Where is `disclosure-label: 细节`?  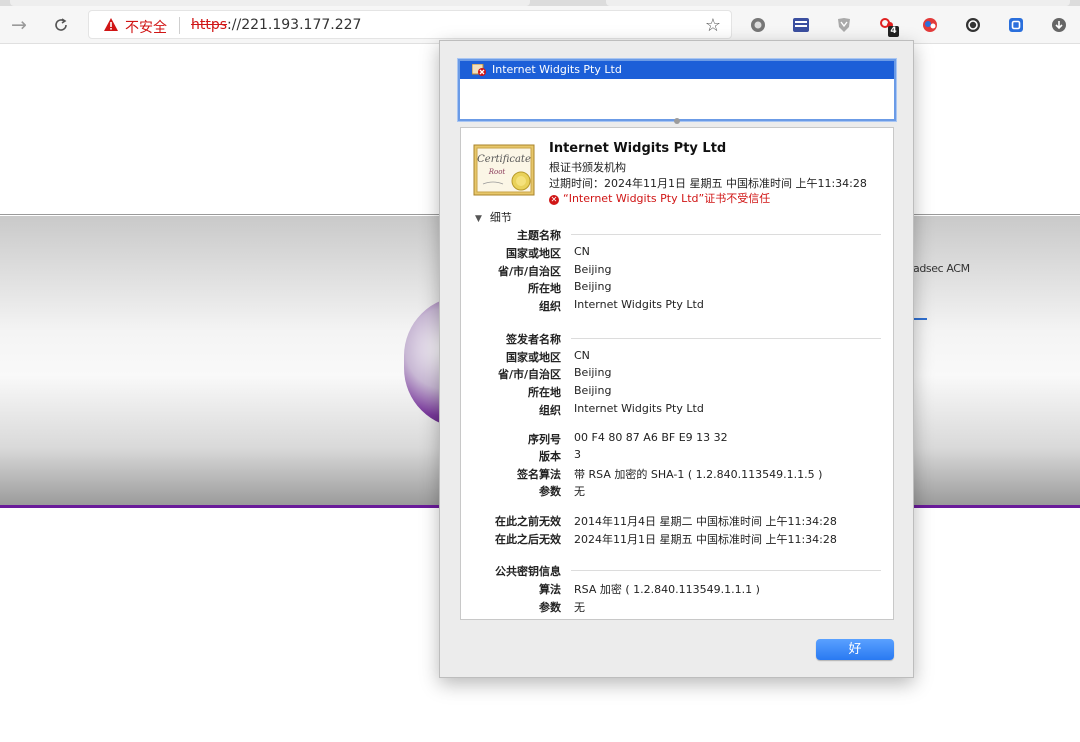 disclosure-label: 细节 is located at coordinates (500, 217).